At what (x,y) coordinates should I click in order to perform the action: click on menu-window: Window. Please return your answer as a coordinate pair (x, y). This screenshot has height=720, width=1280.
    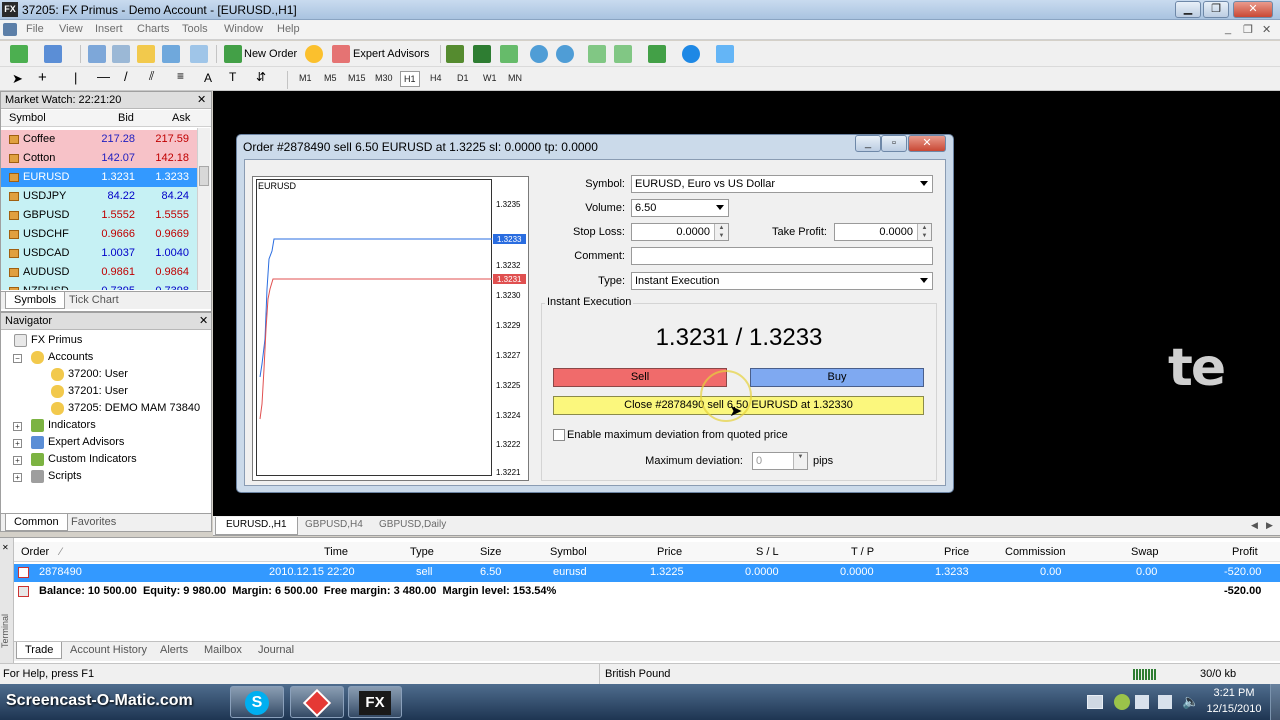
    Looking at the image, I should click on (243, 29).